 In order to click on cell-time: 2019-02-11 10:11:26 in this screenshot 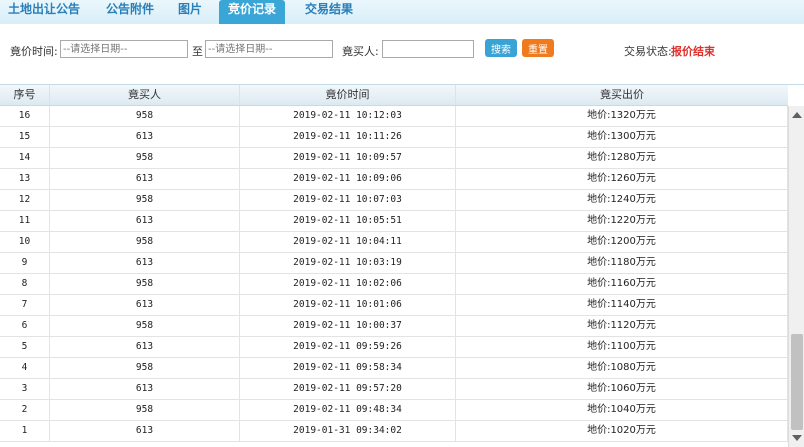, I will do `click(348, 137)`.